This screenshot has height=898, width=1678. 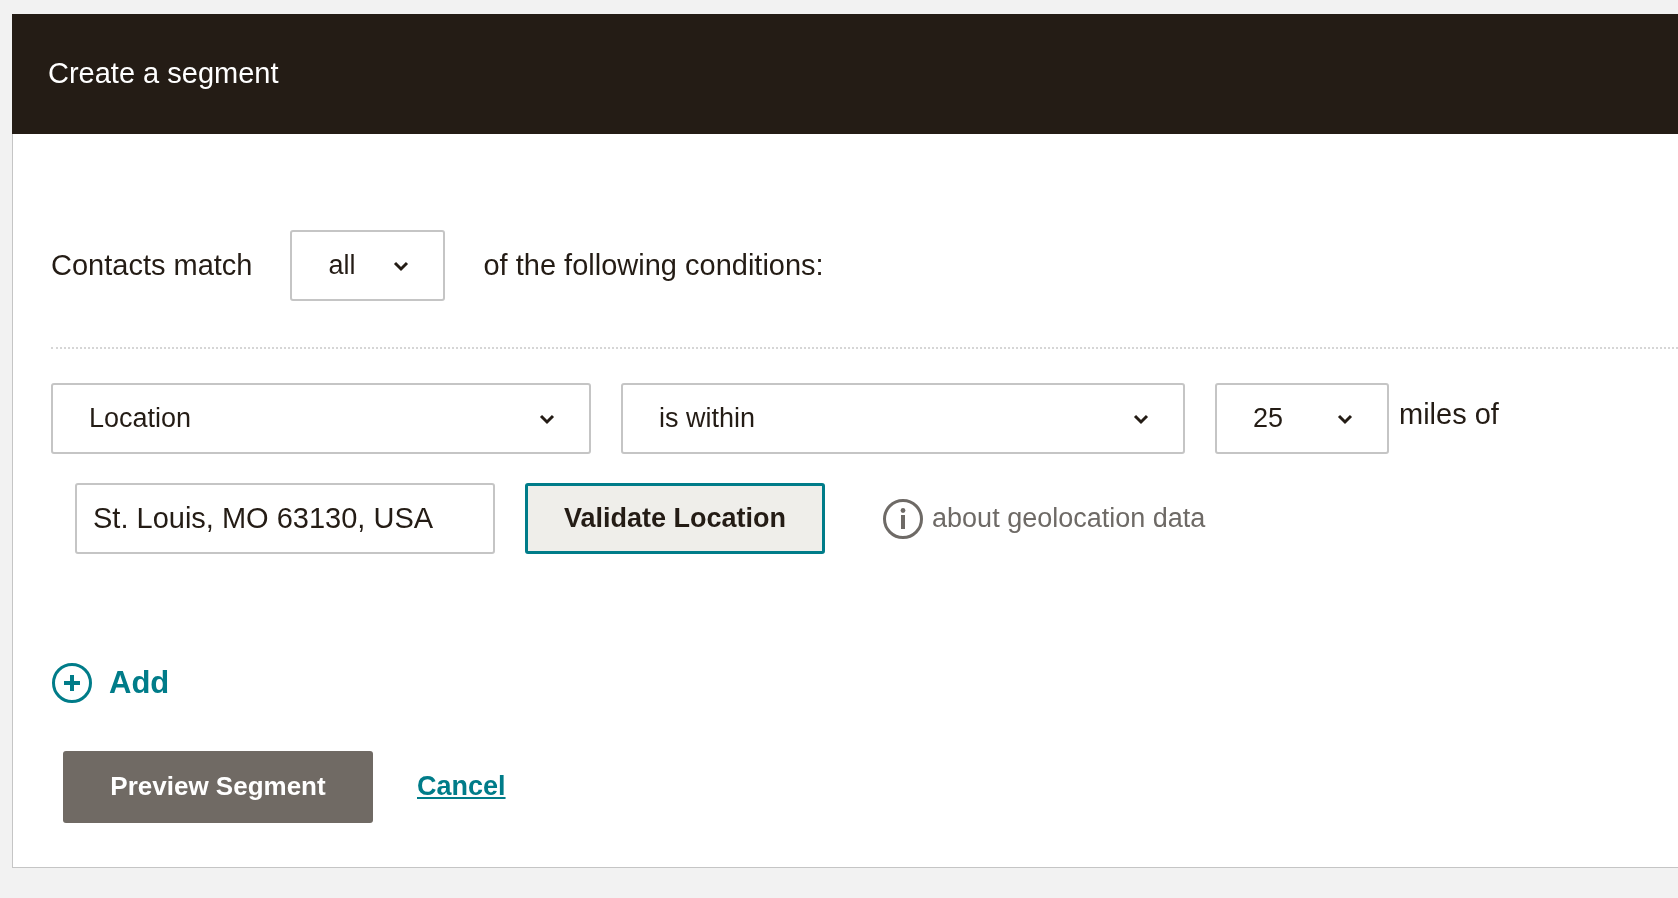 I want to click on validate-location-button: Validate Location, so click(x=675, y=518).